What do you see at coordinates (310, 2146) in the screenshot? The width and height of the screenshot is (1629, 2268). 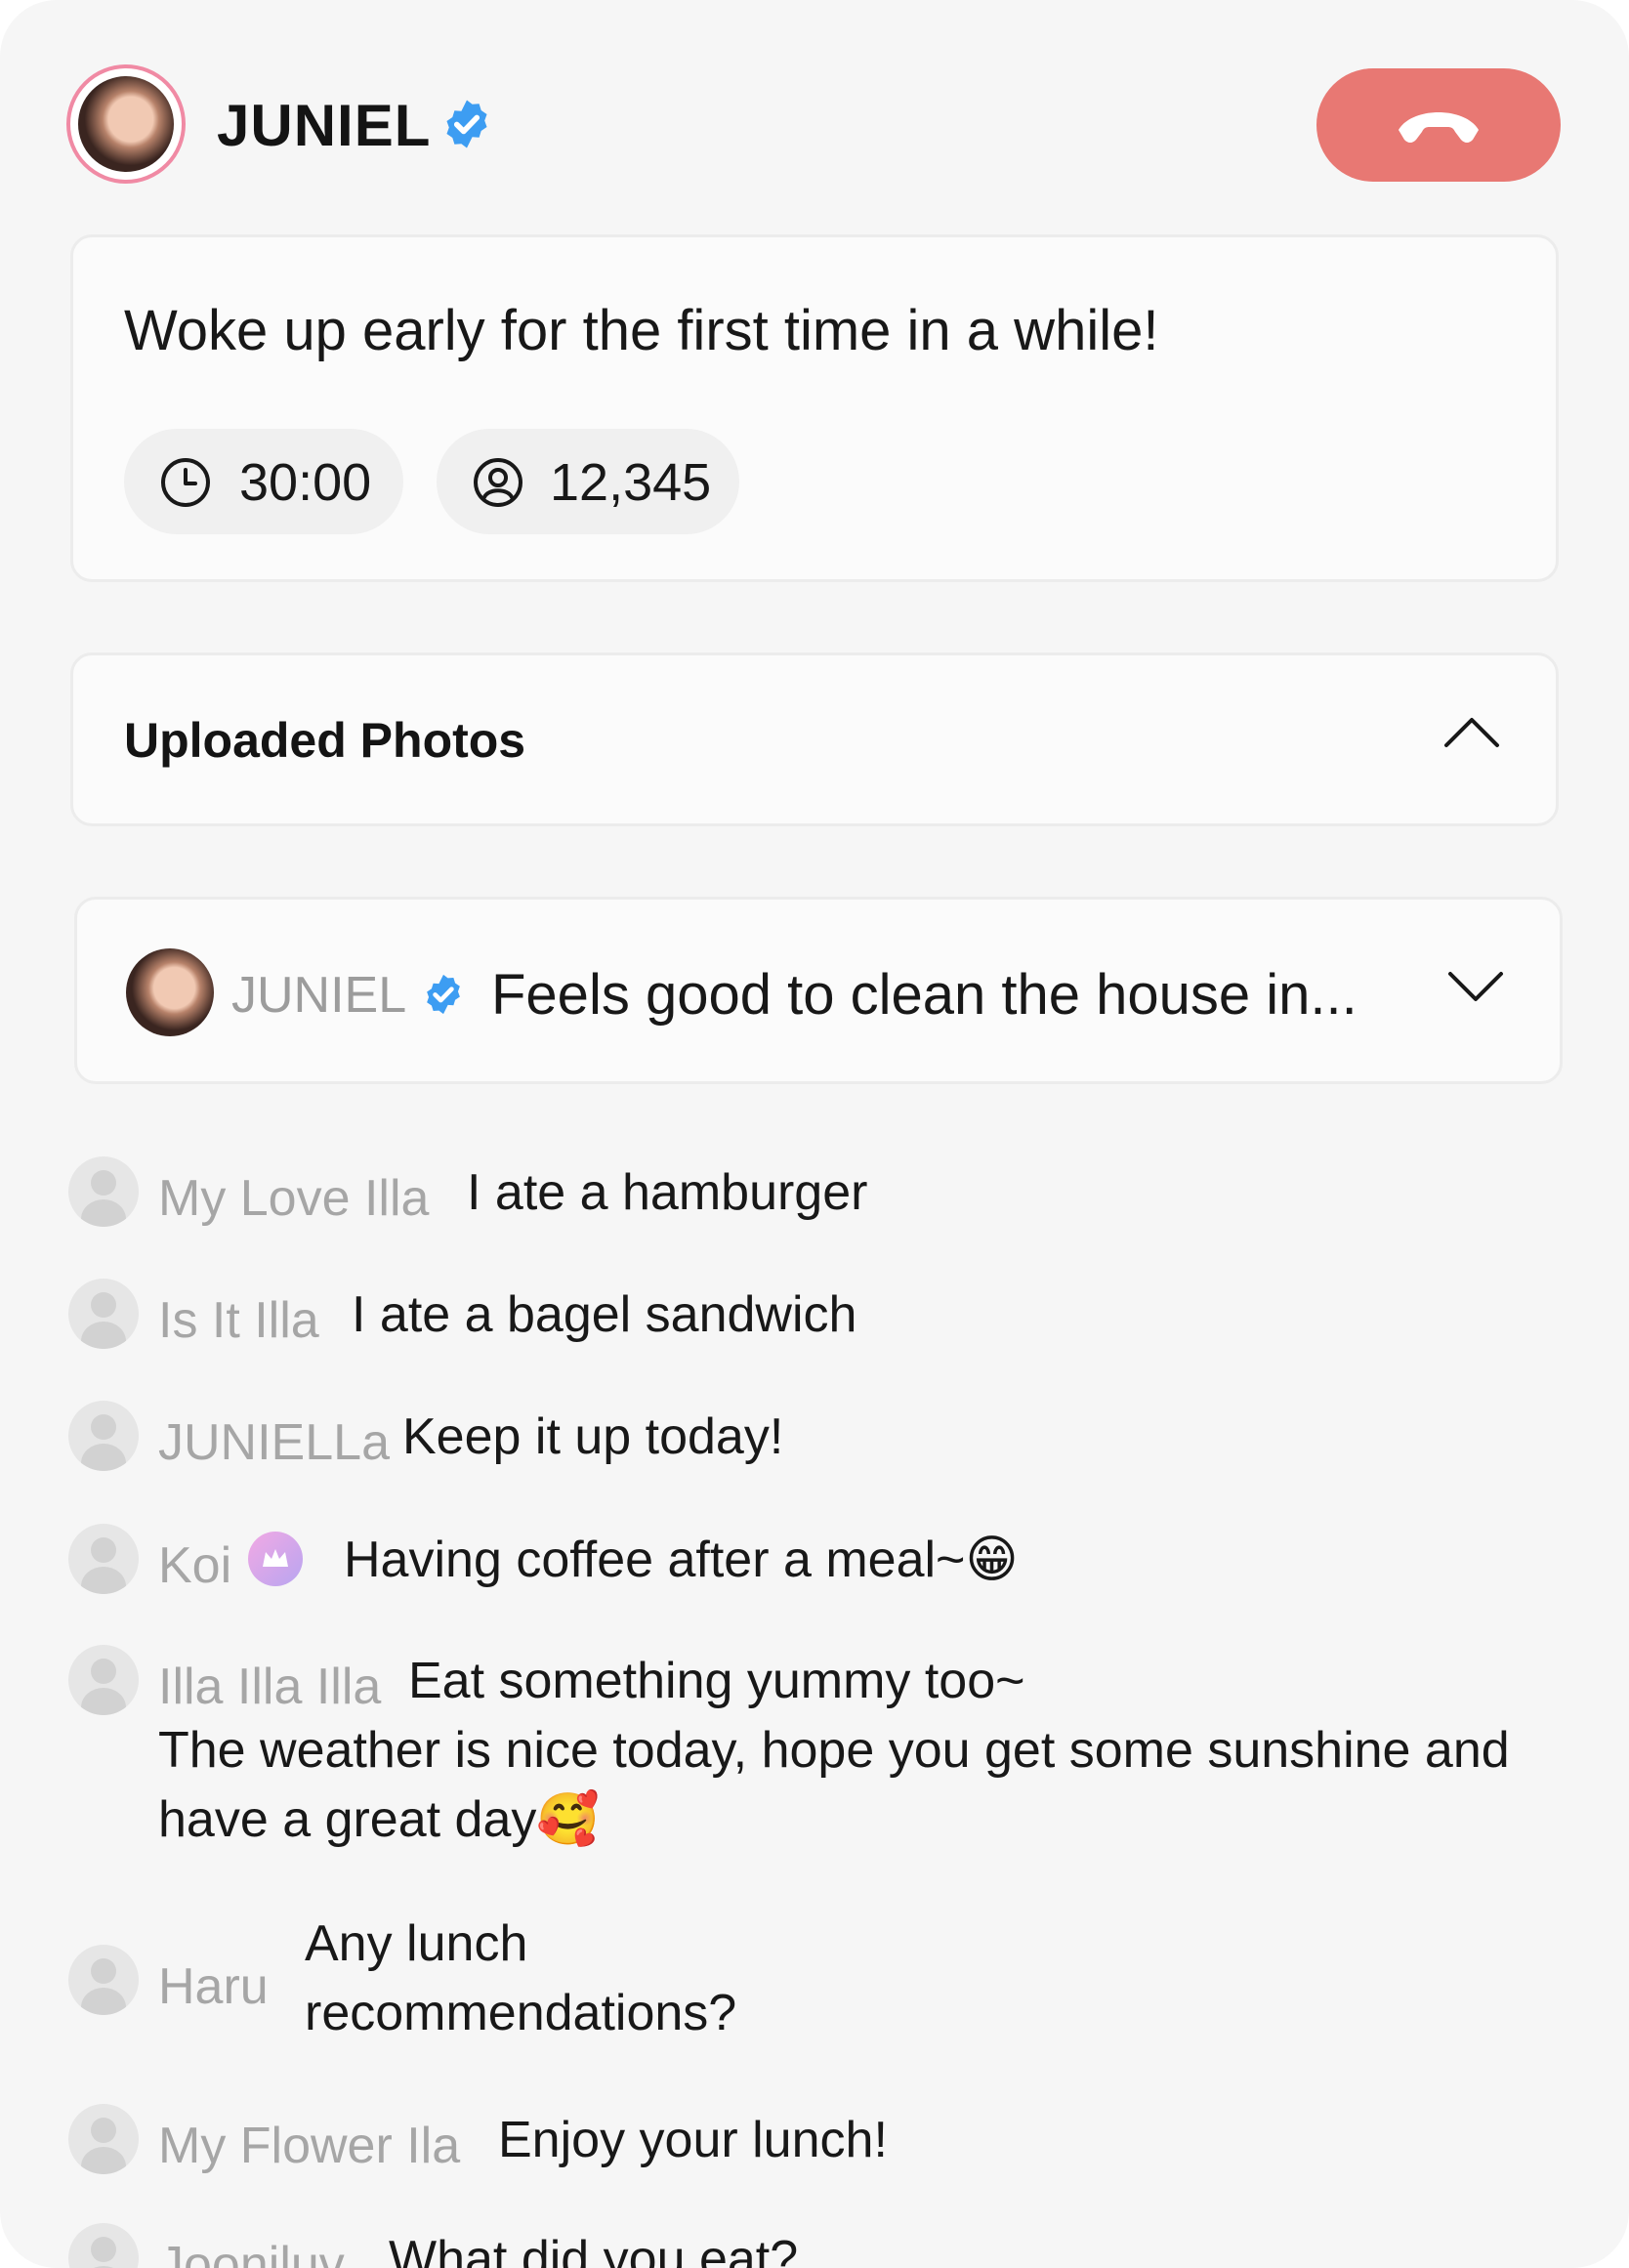 I see `chat-username: My Flower Ila` at bounding box center [310, 2146].